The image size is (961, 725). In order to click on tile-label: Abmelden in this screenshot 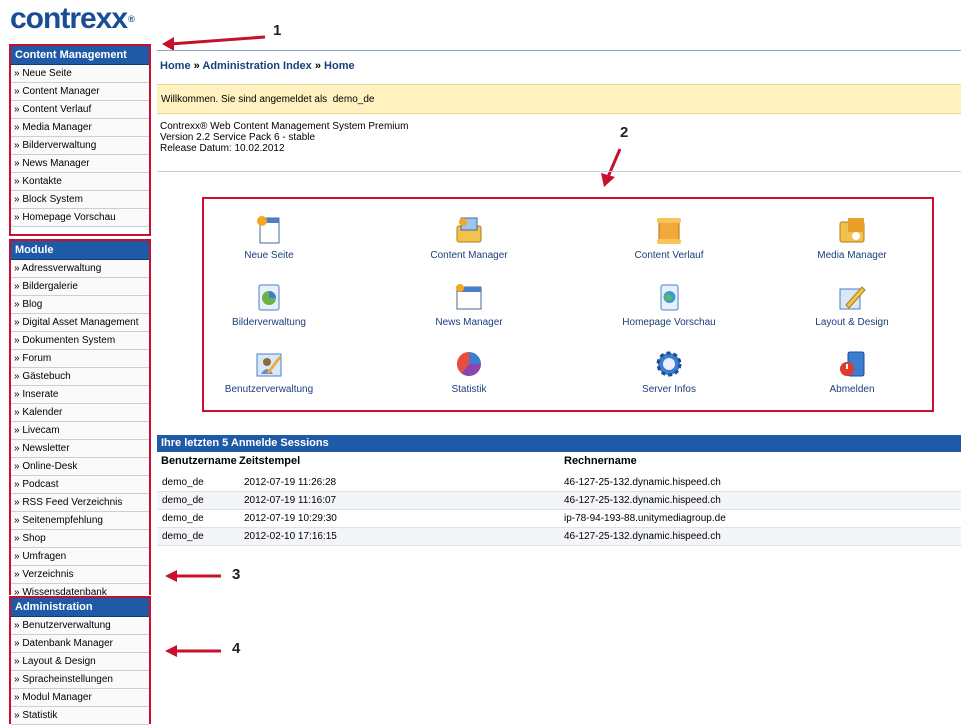, I will do `click(852, 389)`.